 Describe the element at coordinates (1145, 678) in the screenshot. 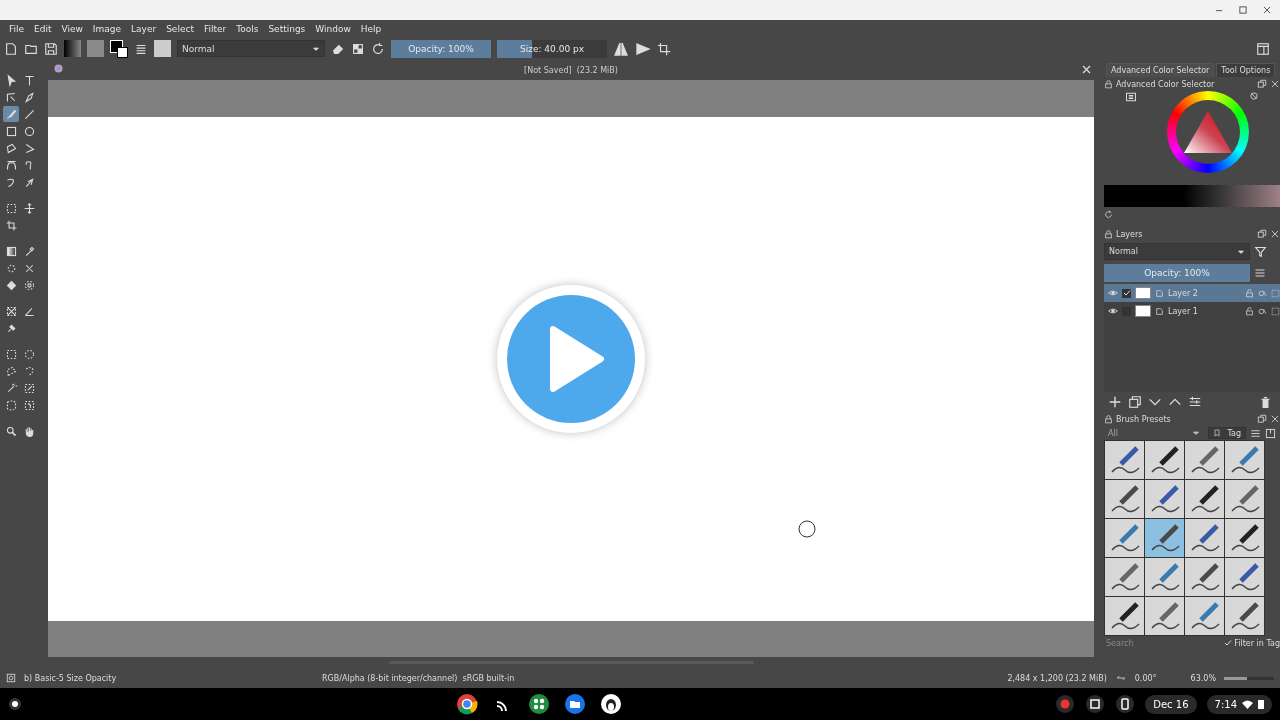

I see `rotation-value: 0.00°` at that location.